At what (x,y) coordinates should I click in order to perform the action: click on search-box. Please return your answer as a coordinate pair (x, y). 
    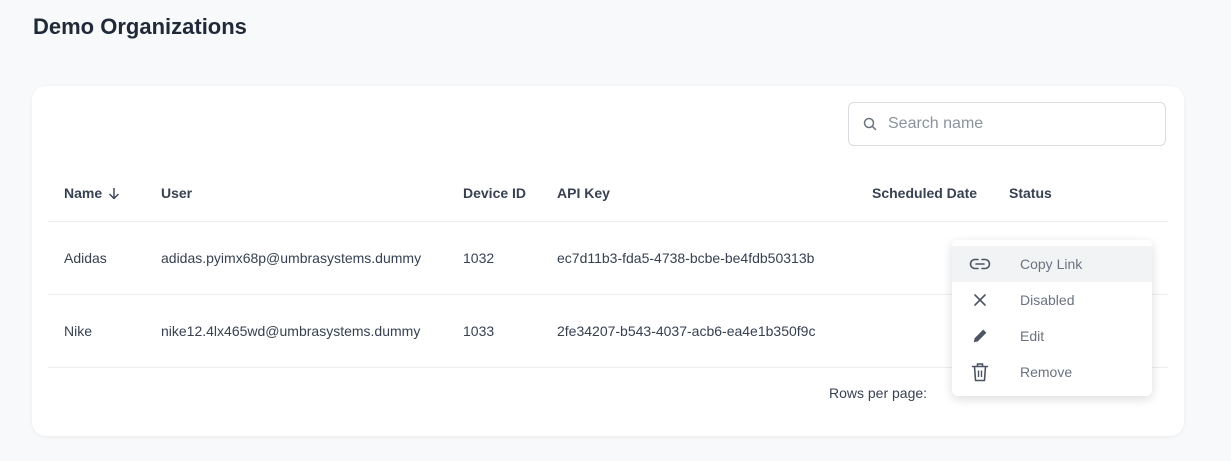
    Looking at the image, I should click on (1007, 124).